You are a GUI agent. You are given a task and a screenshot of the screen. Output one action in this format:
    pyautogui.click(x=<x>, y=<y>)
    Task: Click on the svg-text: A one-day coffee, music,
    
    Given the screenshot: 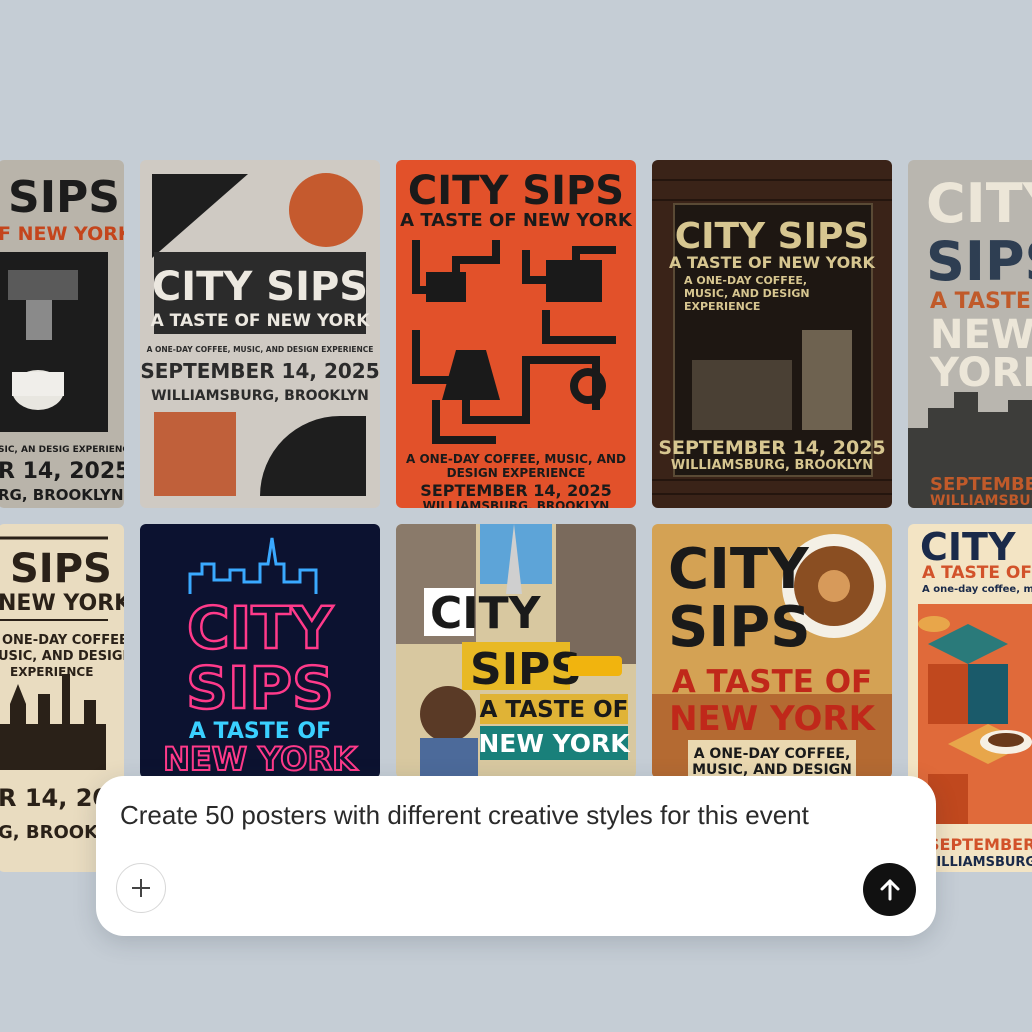 What is the action you would take?
    pyautogui.click(x=977, y=589)
    